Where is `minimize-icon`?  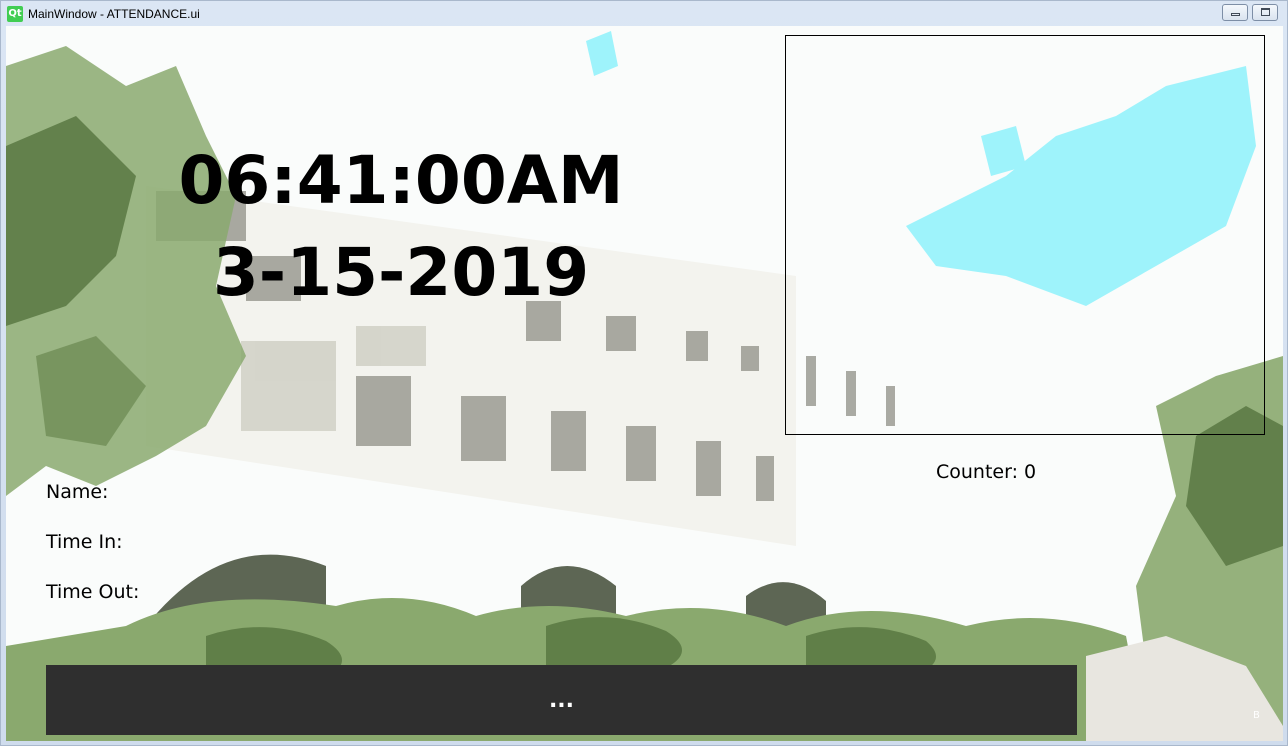
minimize-icon is located at coordinates (1235, 14).